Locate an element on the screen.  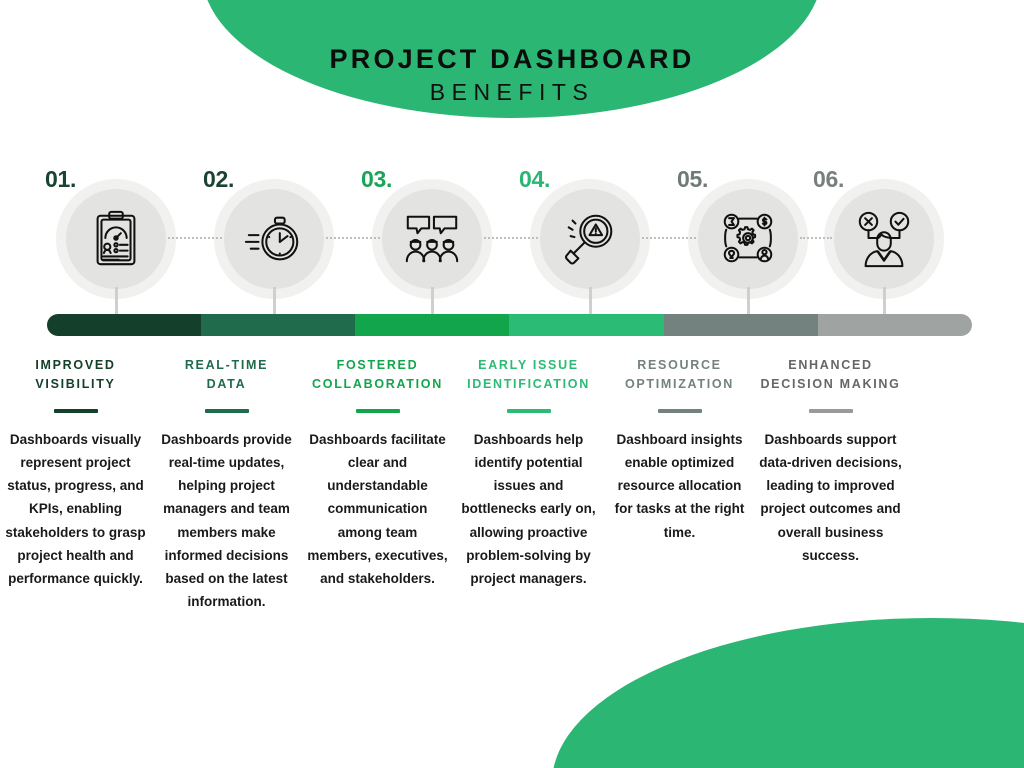
step-number-label: 02. is located at coordinates (219, 179).